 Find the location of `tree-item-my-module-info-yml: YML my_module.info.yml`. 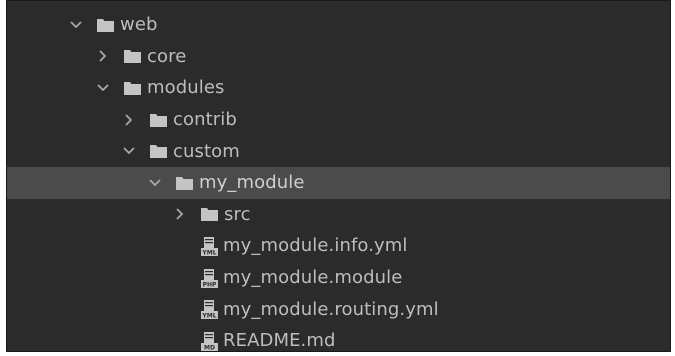

tree-item-my-module-info-yml: YML my_module.info.yml is located at coordinates (338, 246).